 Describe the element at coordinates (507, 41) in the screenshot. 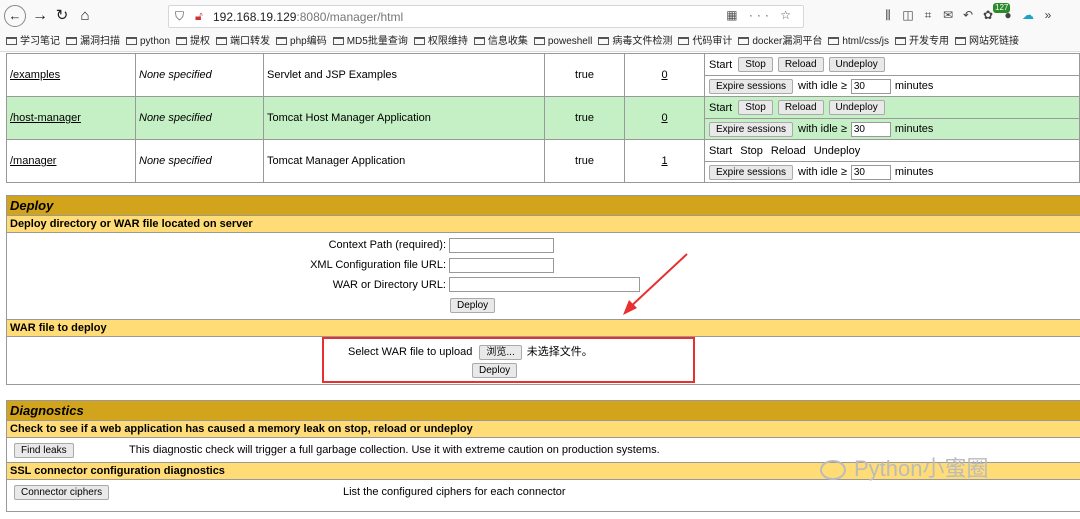

I see `bookmark-label: 信息收集` at that location.